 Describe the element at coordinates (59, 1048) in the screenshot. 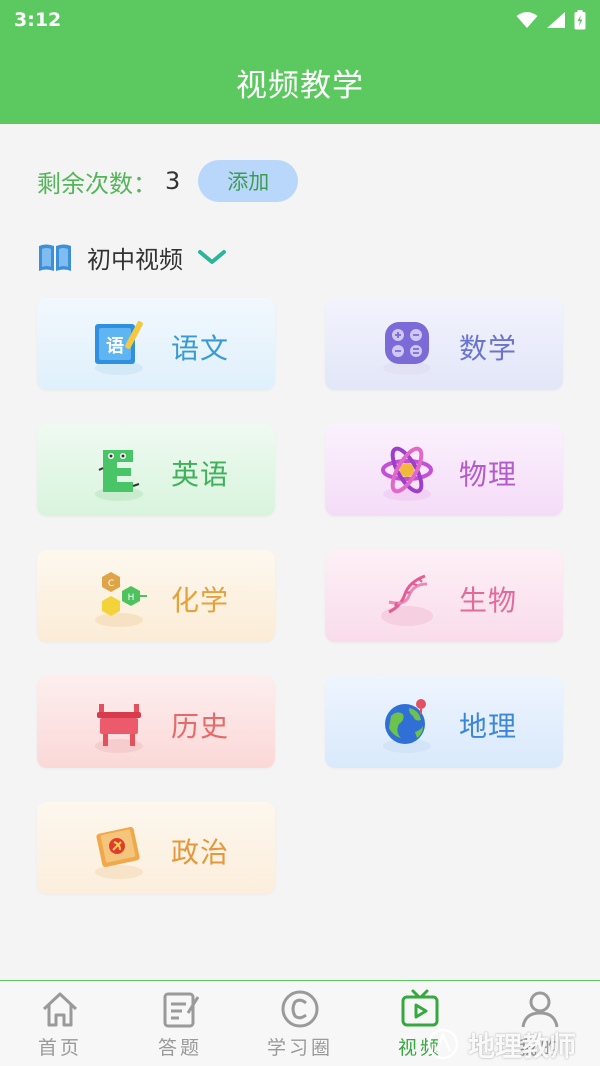

I see `tab-label: 首页` at that location.